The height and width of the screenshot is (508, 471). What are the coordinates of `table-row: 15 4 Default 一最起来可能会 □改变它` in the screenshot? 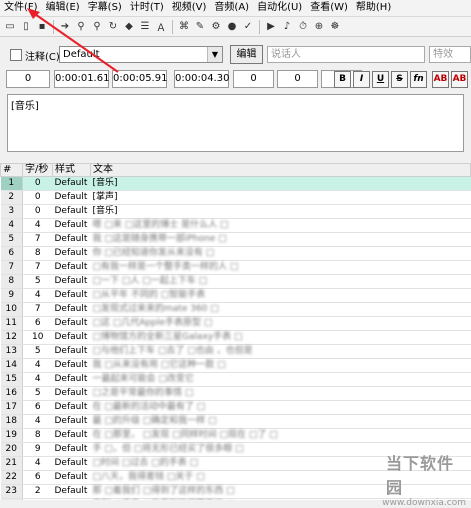 It's located at (235, 379).